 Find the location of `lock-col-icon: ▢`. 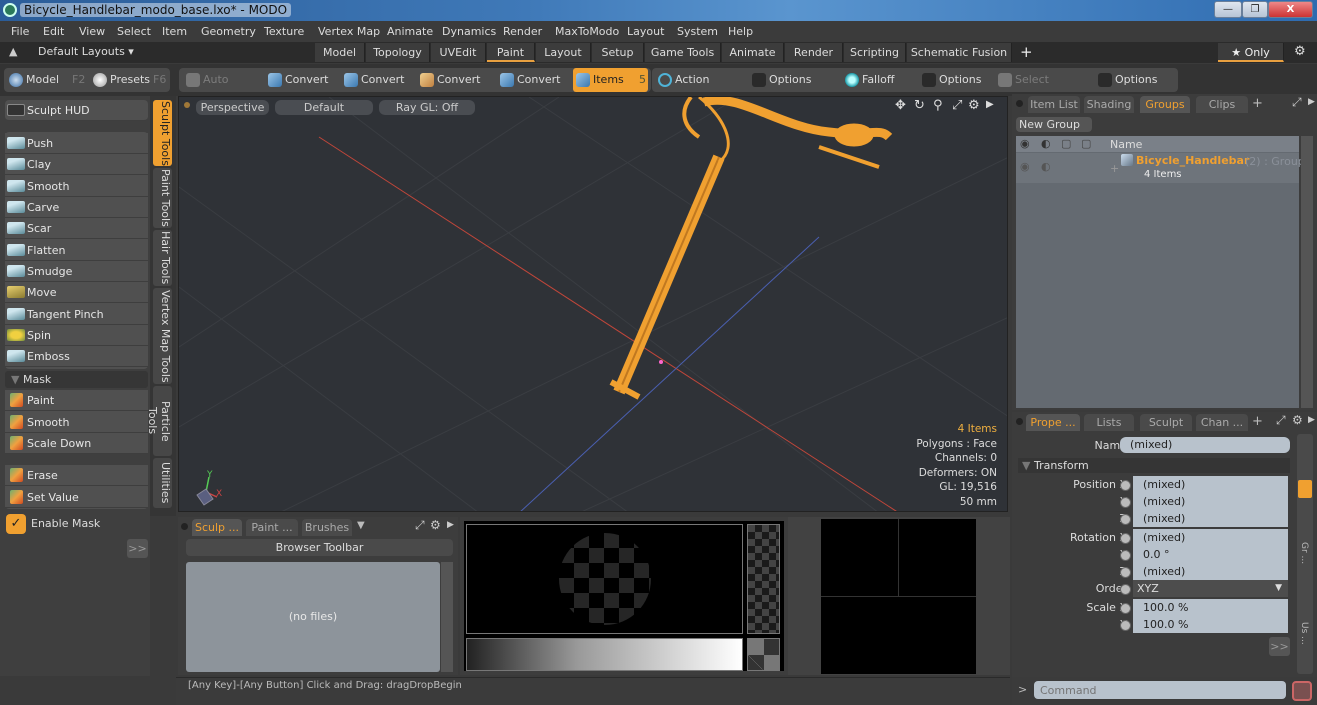

lock-col-icon: ▢ is located at coordinates (1066, 143).